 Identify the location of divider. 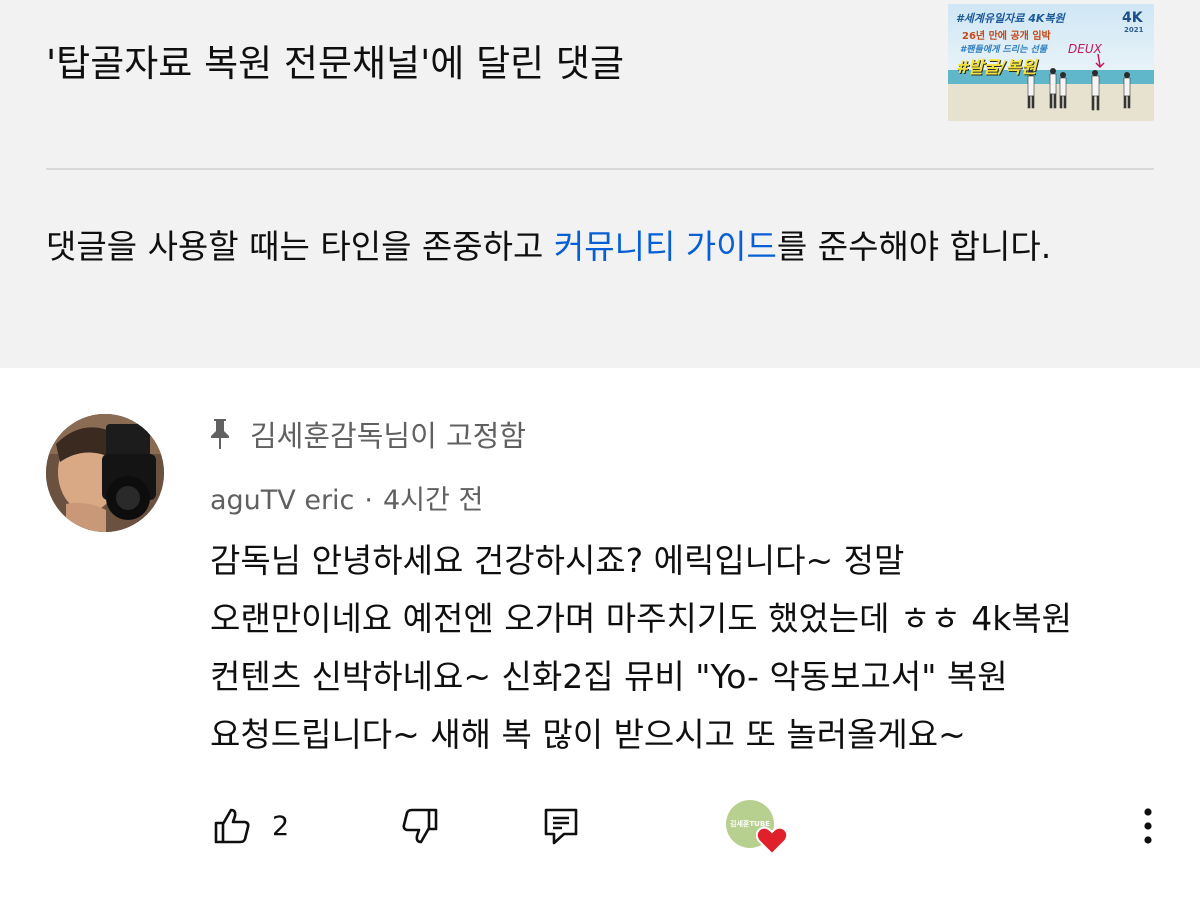
(600, 169).